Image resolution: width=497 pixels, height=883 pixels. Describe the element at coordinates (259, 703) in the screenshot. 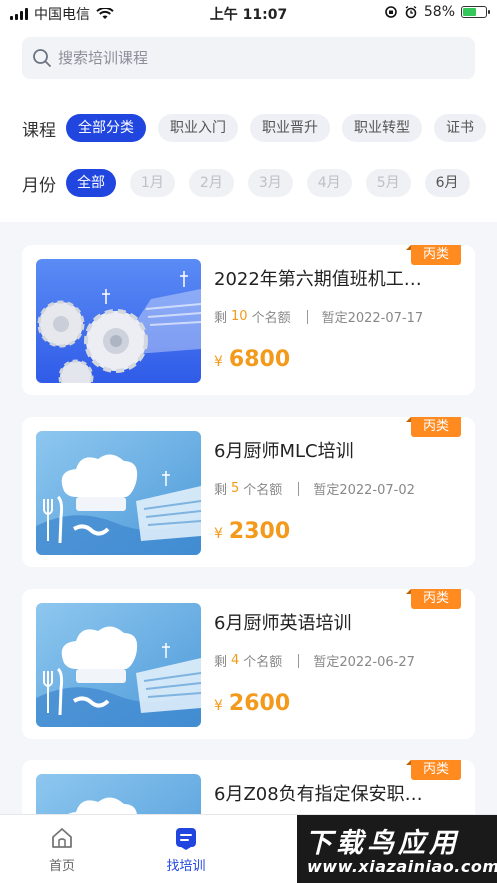

I see `price-value: 2600` at that location.